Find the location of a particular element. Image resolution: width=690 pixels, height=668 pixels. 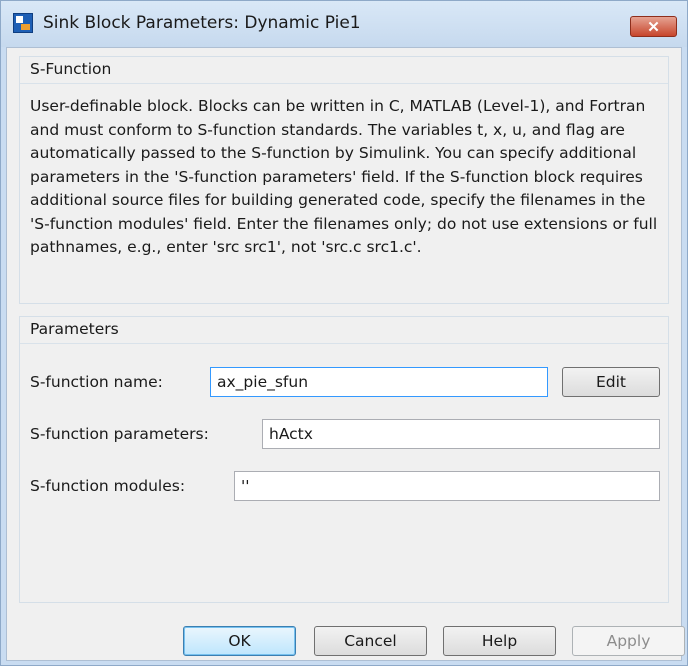

sfunction-group-label: S-Function is located at coordinates (71, 69).